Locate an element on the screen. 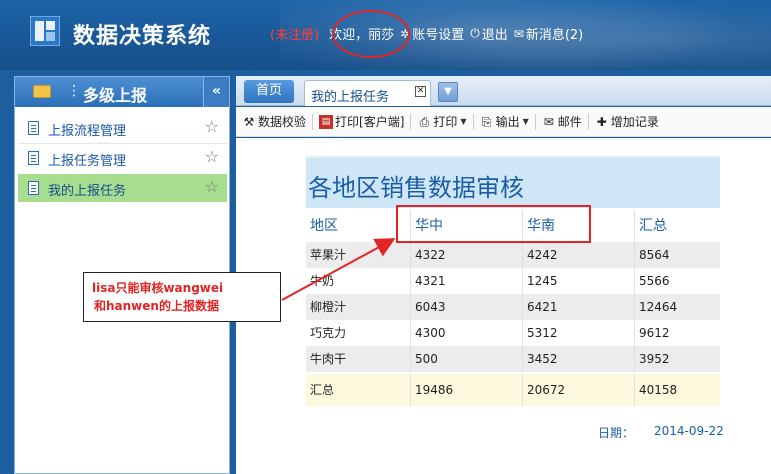 This screenshot has height=474, width=771. app-logo-icon is located at coordinates (45, 31).